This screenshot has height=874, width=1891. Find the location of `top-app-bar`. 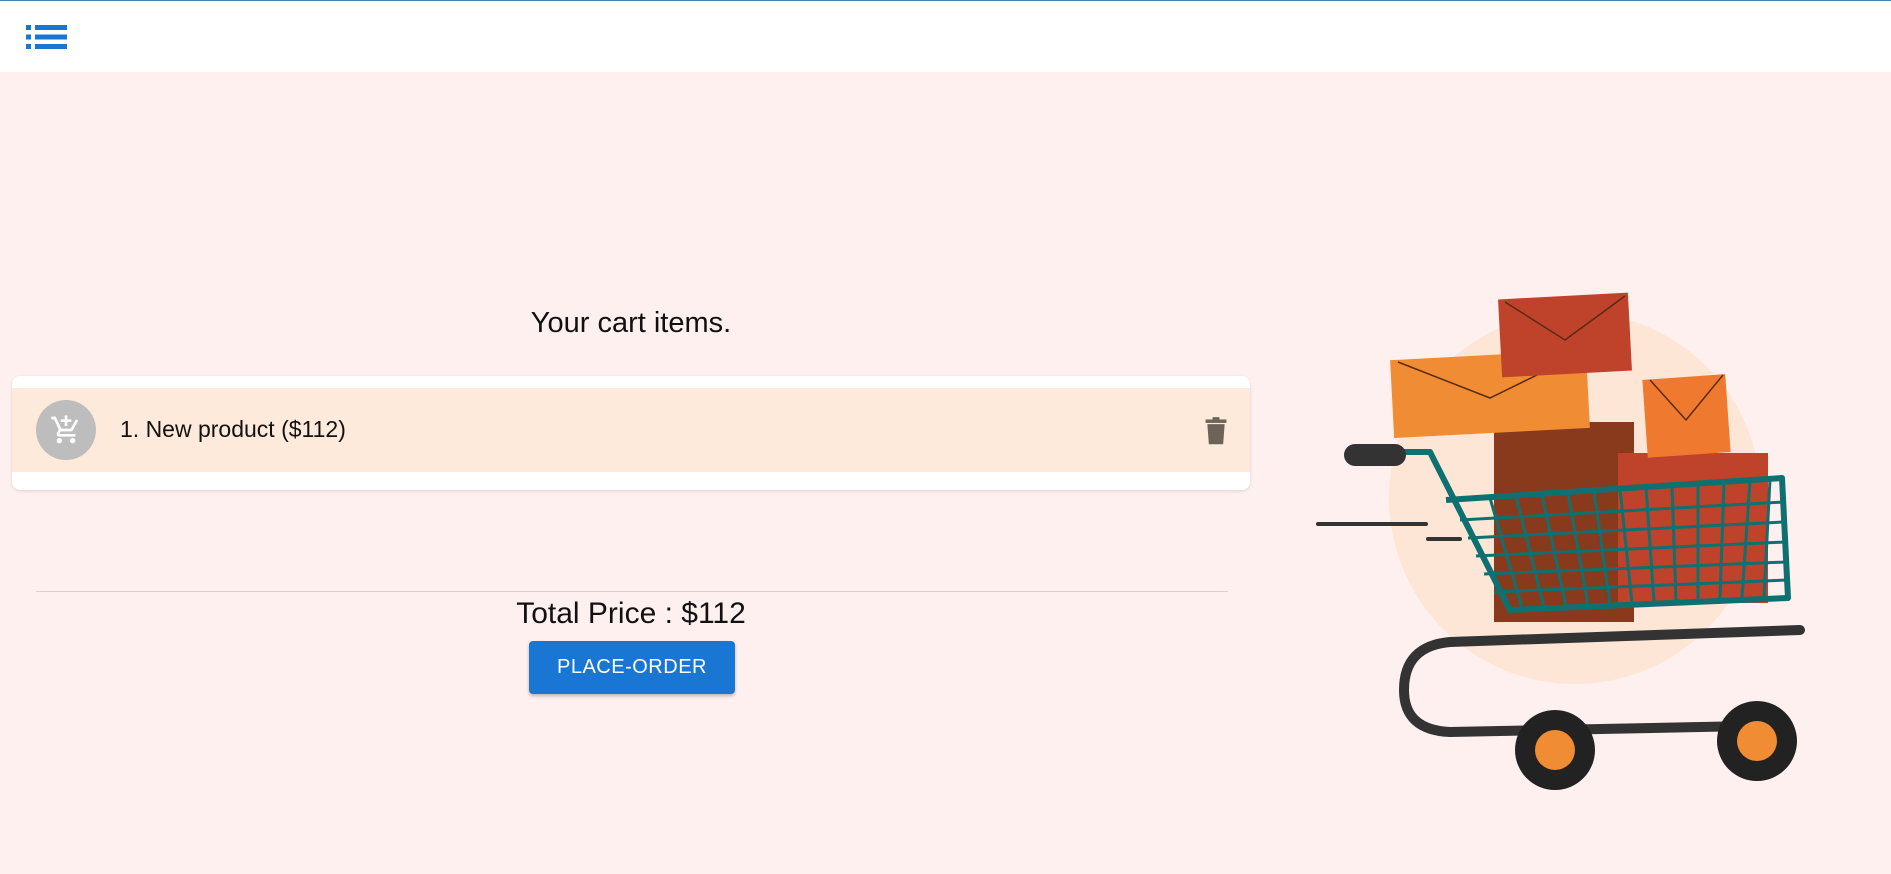

top-app-bar is located at coordinates (945, 36).